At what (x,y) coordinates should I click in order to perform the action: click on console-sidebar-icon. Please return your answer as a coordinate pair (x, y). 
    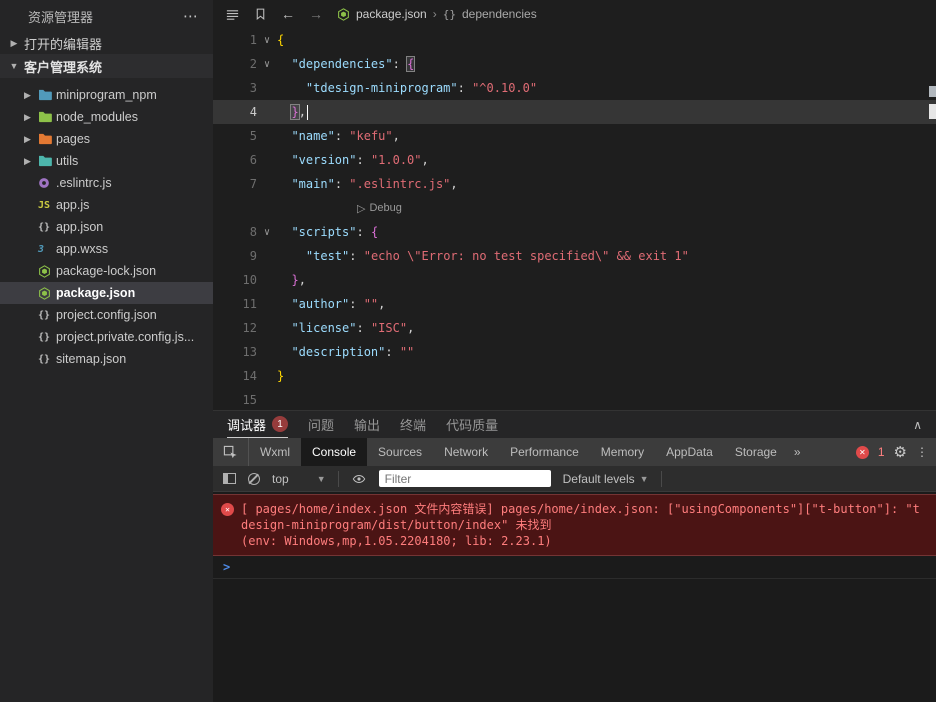
    Looking at the image, I should click on (229, 478).